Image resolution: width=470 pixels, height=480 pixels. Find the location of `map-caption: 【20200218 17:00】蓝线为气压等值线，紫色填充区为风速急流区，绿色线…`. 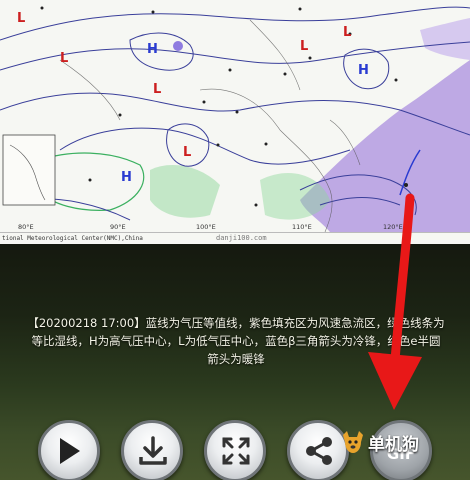

map-caption: 【20200218 17:00】蓝线为气压等值线，紫色填充区为风速急流区，绿色线… is located at coordinates (235, 341).